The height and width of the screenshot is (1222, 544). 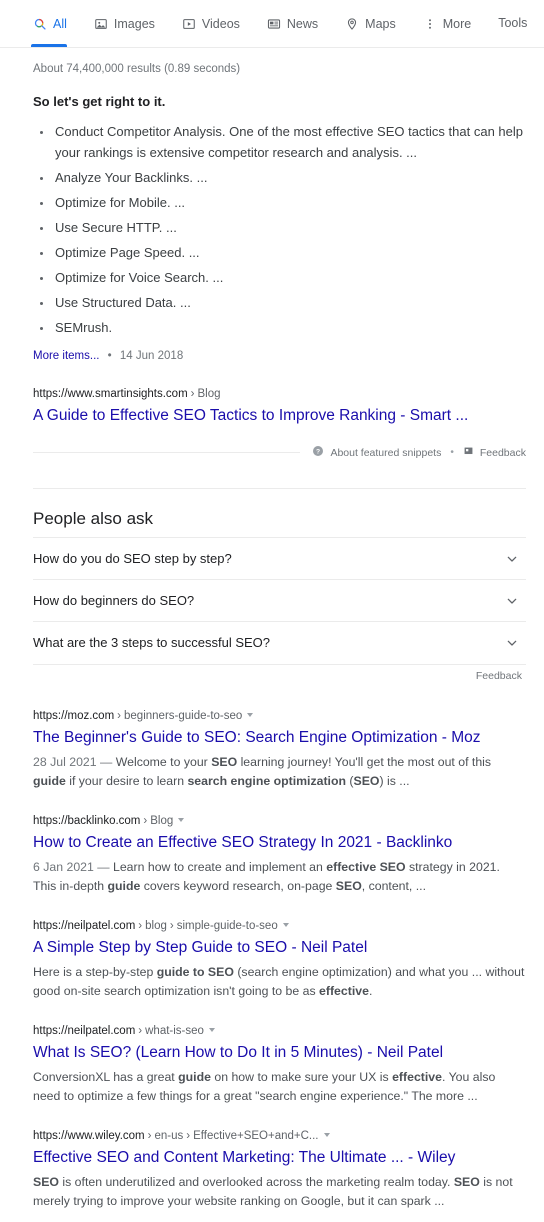 I want to click on about-featured-snippets-link: ? About featured snippets, so click(x=376, y=452).